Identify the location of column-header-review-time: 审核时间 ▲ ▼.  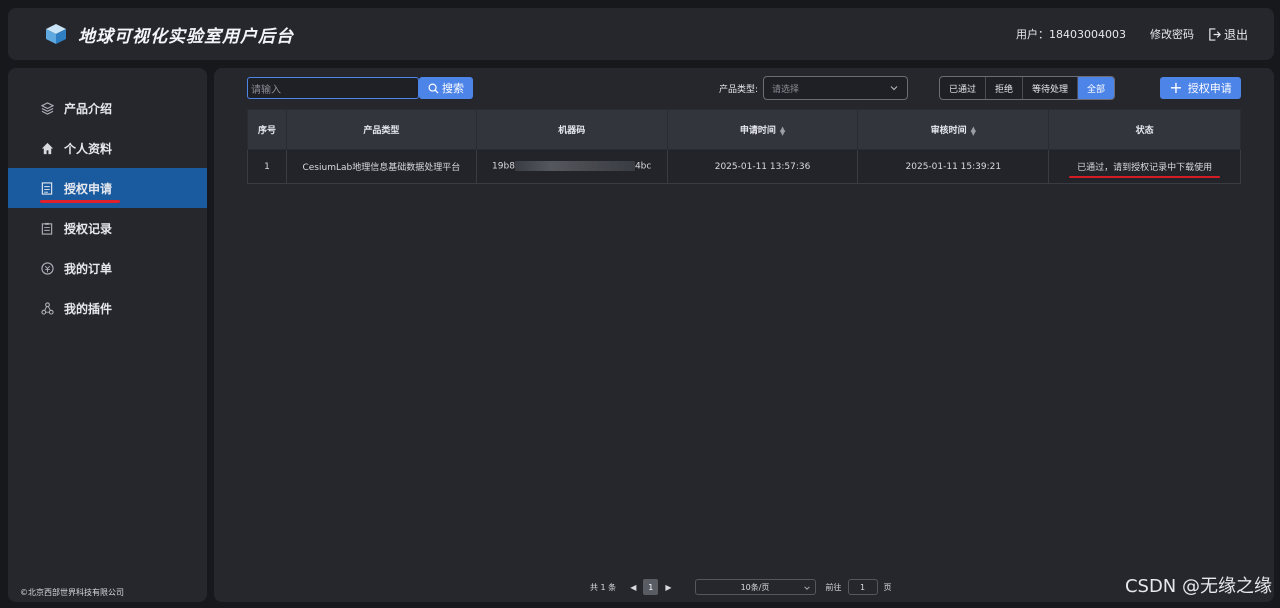
(953, 129).